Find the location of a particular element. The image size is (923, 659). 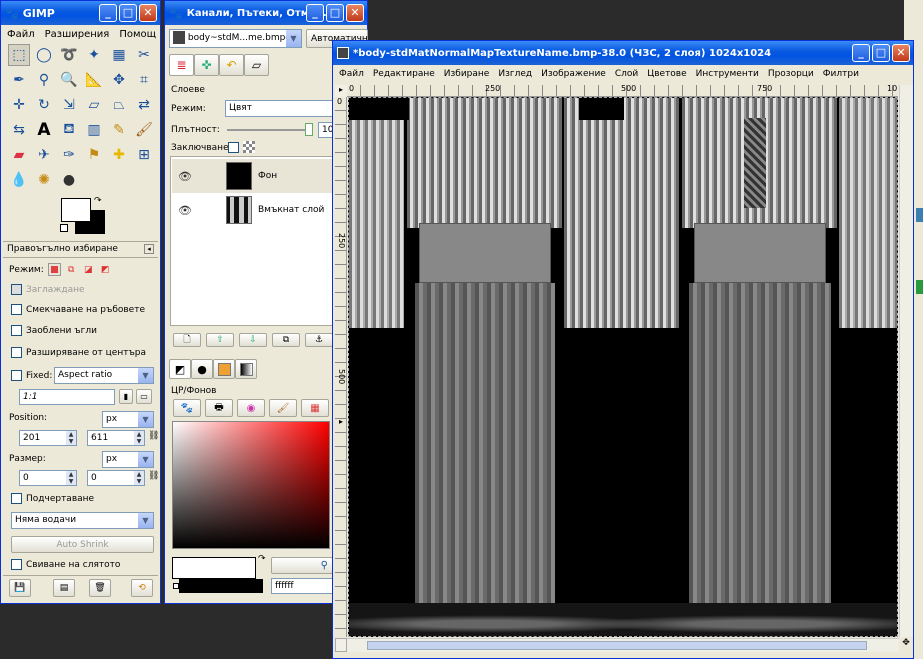

swap-arrow-icon: ↷ is located at coordinates (262, 559).